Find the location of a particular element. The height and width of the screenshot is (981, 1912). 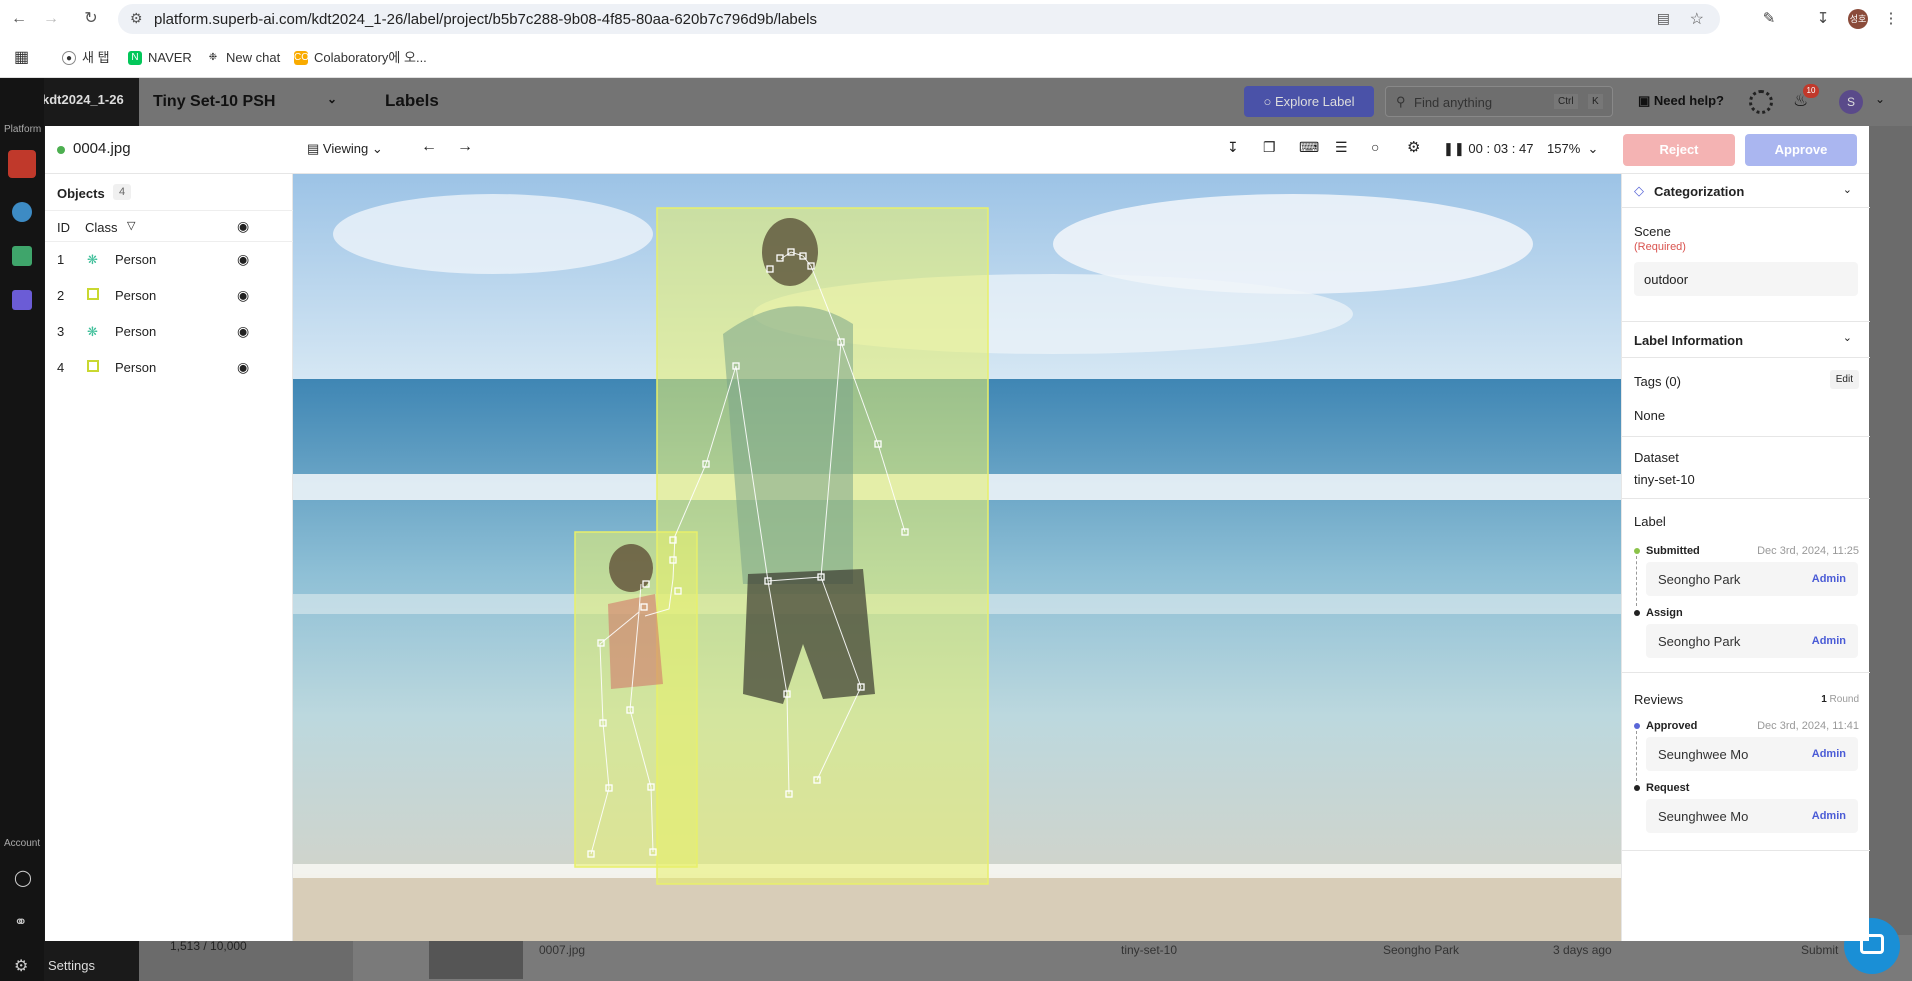

categorization-header: ◇ Categorization ⌄ is located at coordinates (1746, 191).